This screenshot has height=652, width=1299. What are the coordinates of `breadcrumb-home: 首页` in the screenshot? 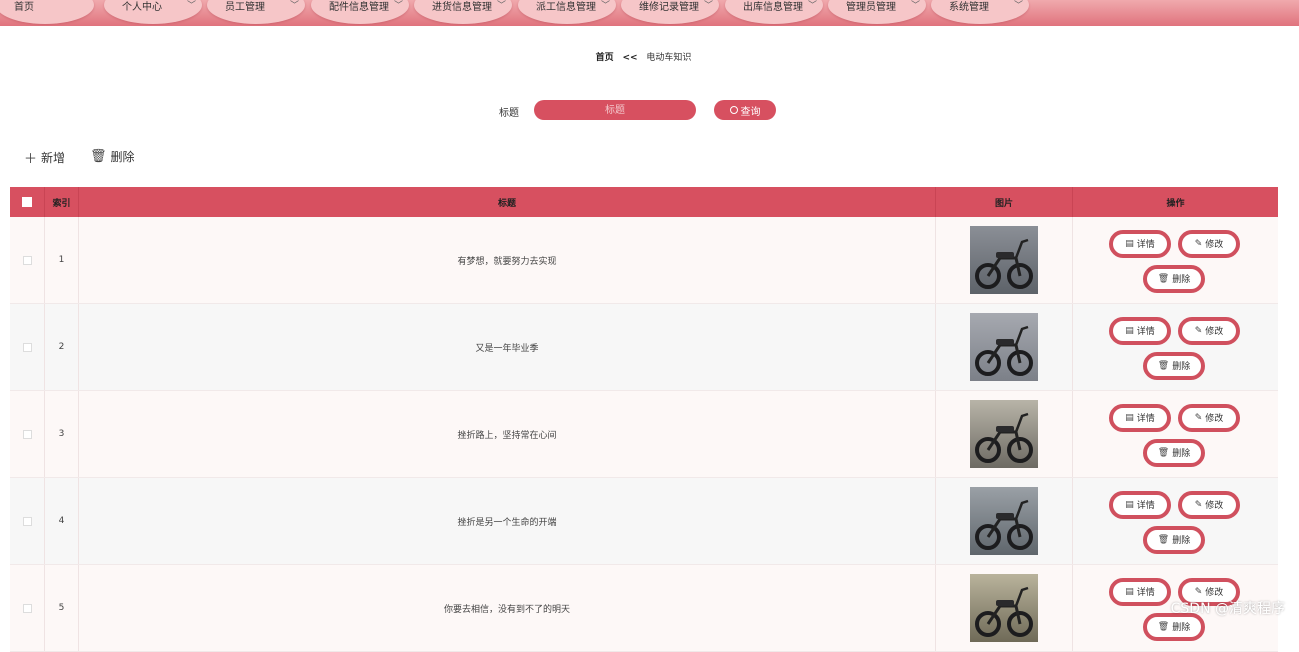 It's located at (605, 58).